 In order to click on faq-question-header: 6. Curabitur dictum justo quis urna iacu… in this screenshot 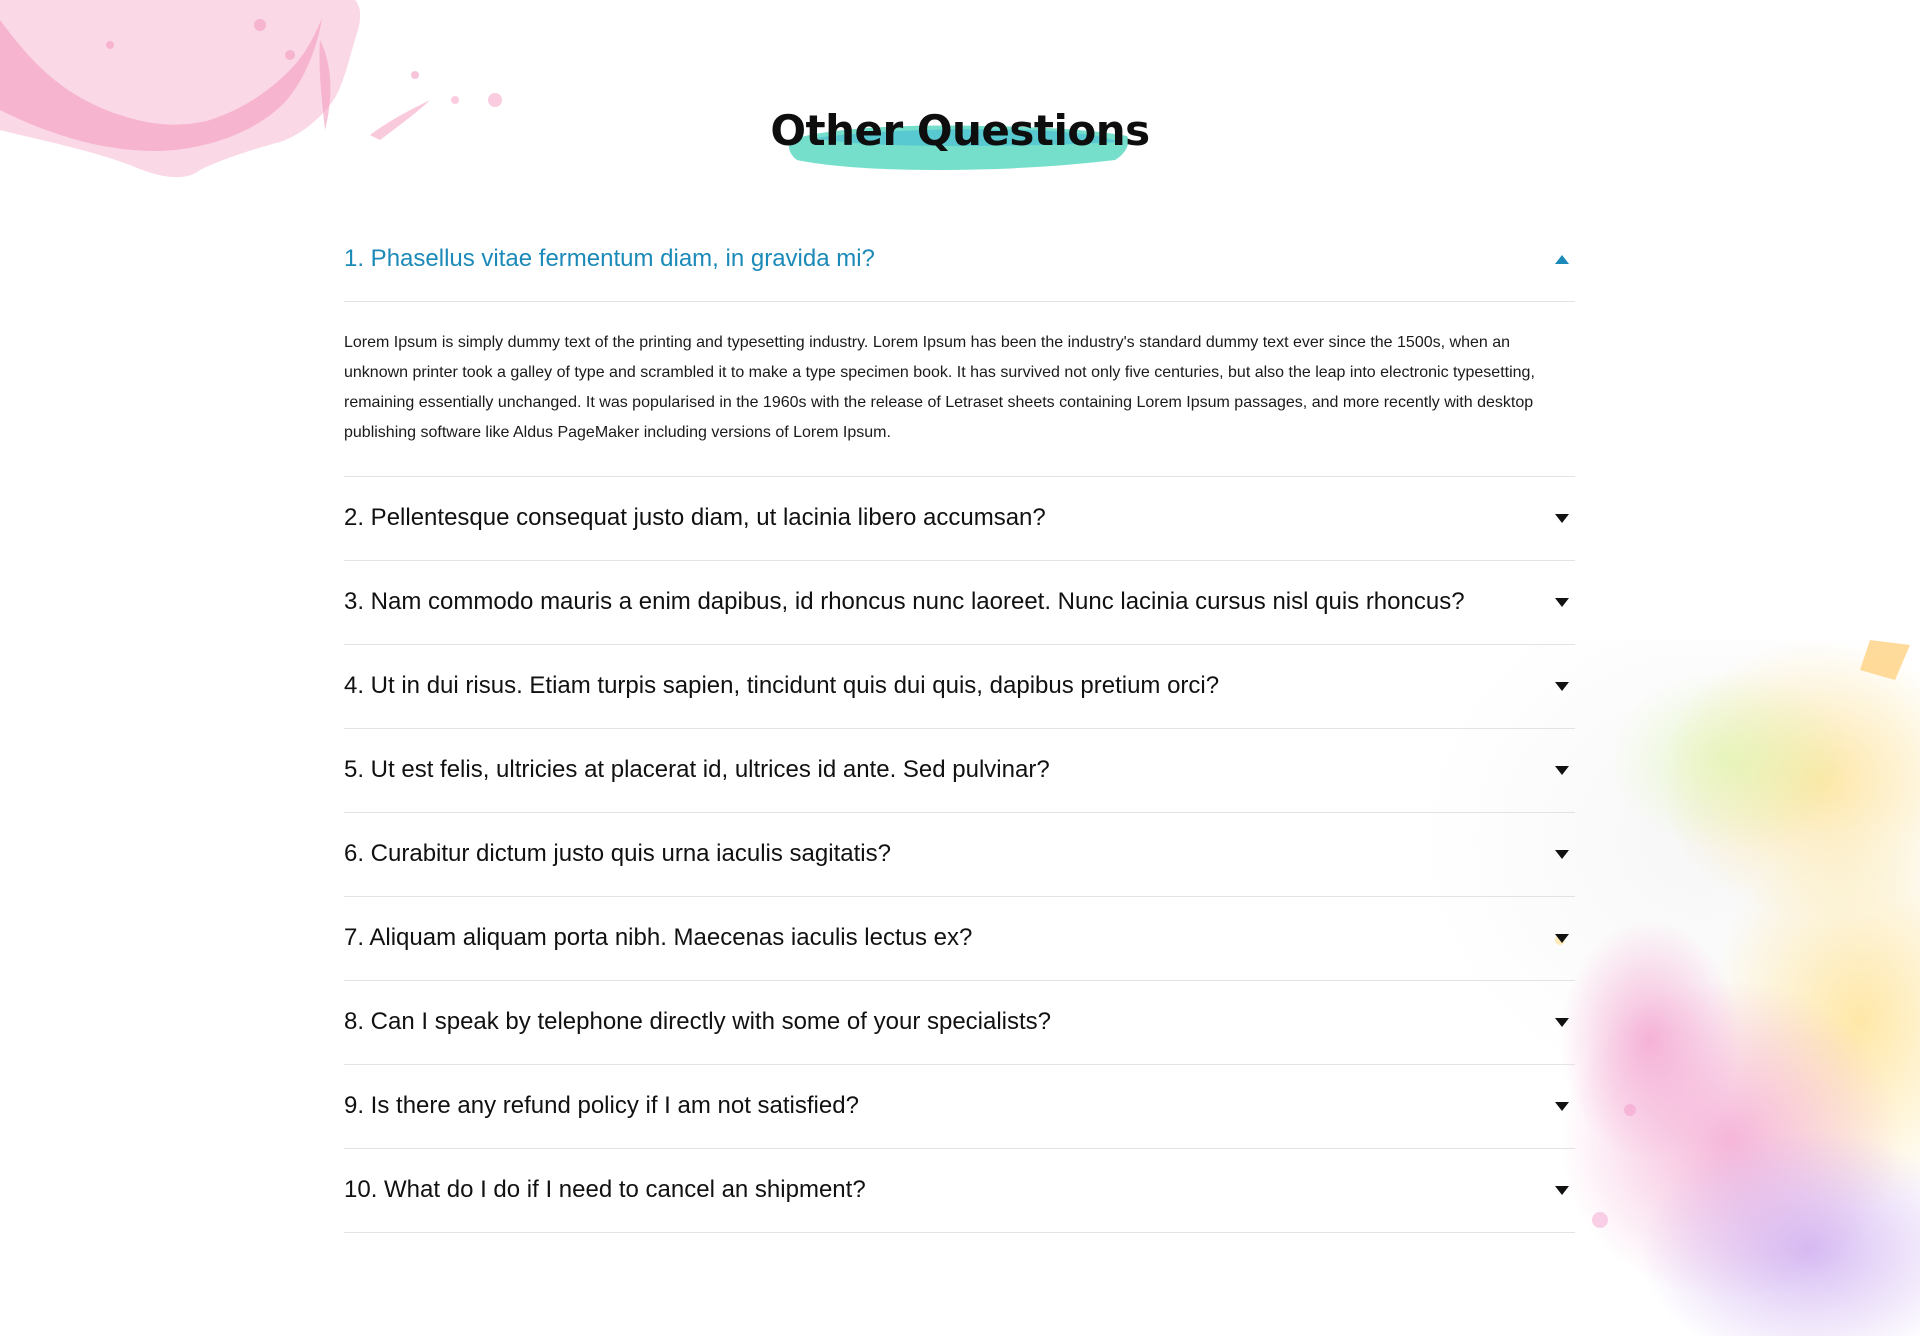, I will do `click(959, 854)`.